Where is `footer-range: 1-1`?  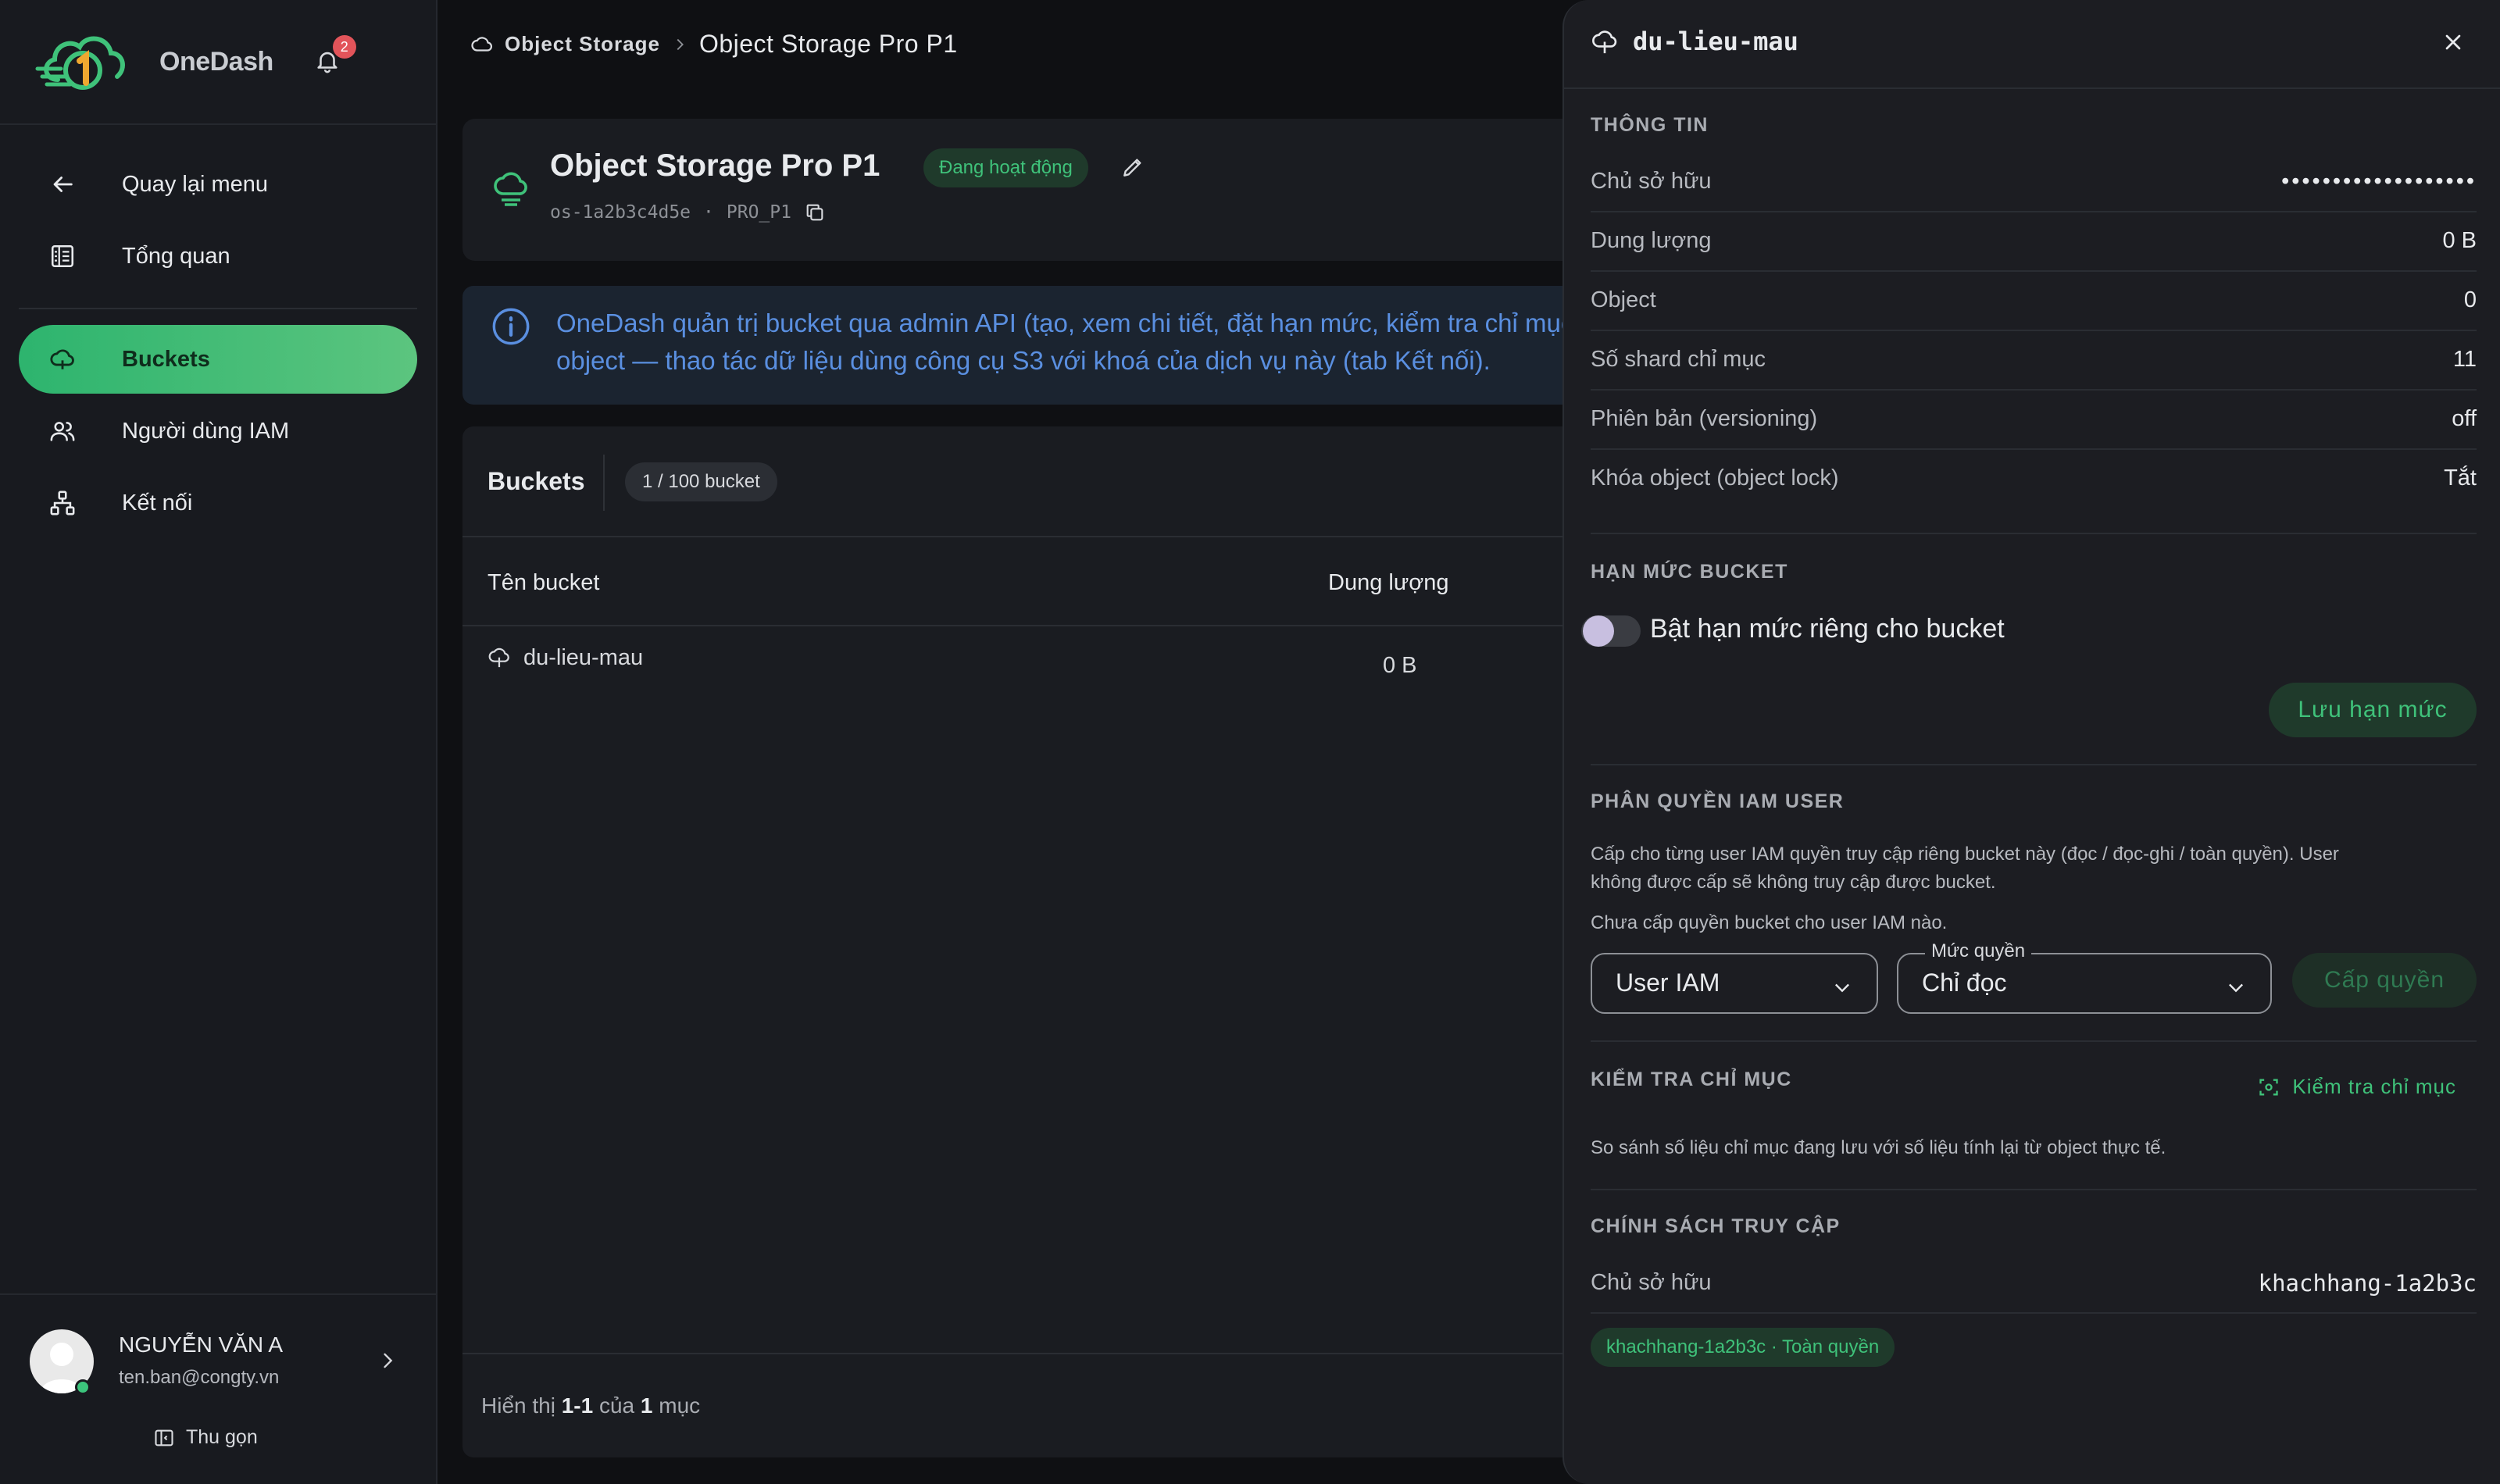
footer-range: 1-1 is located at coordinates (577, 1405).